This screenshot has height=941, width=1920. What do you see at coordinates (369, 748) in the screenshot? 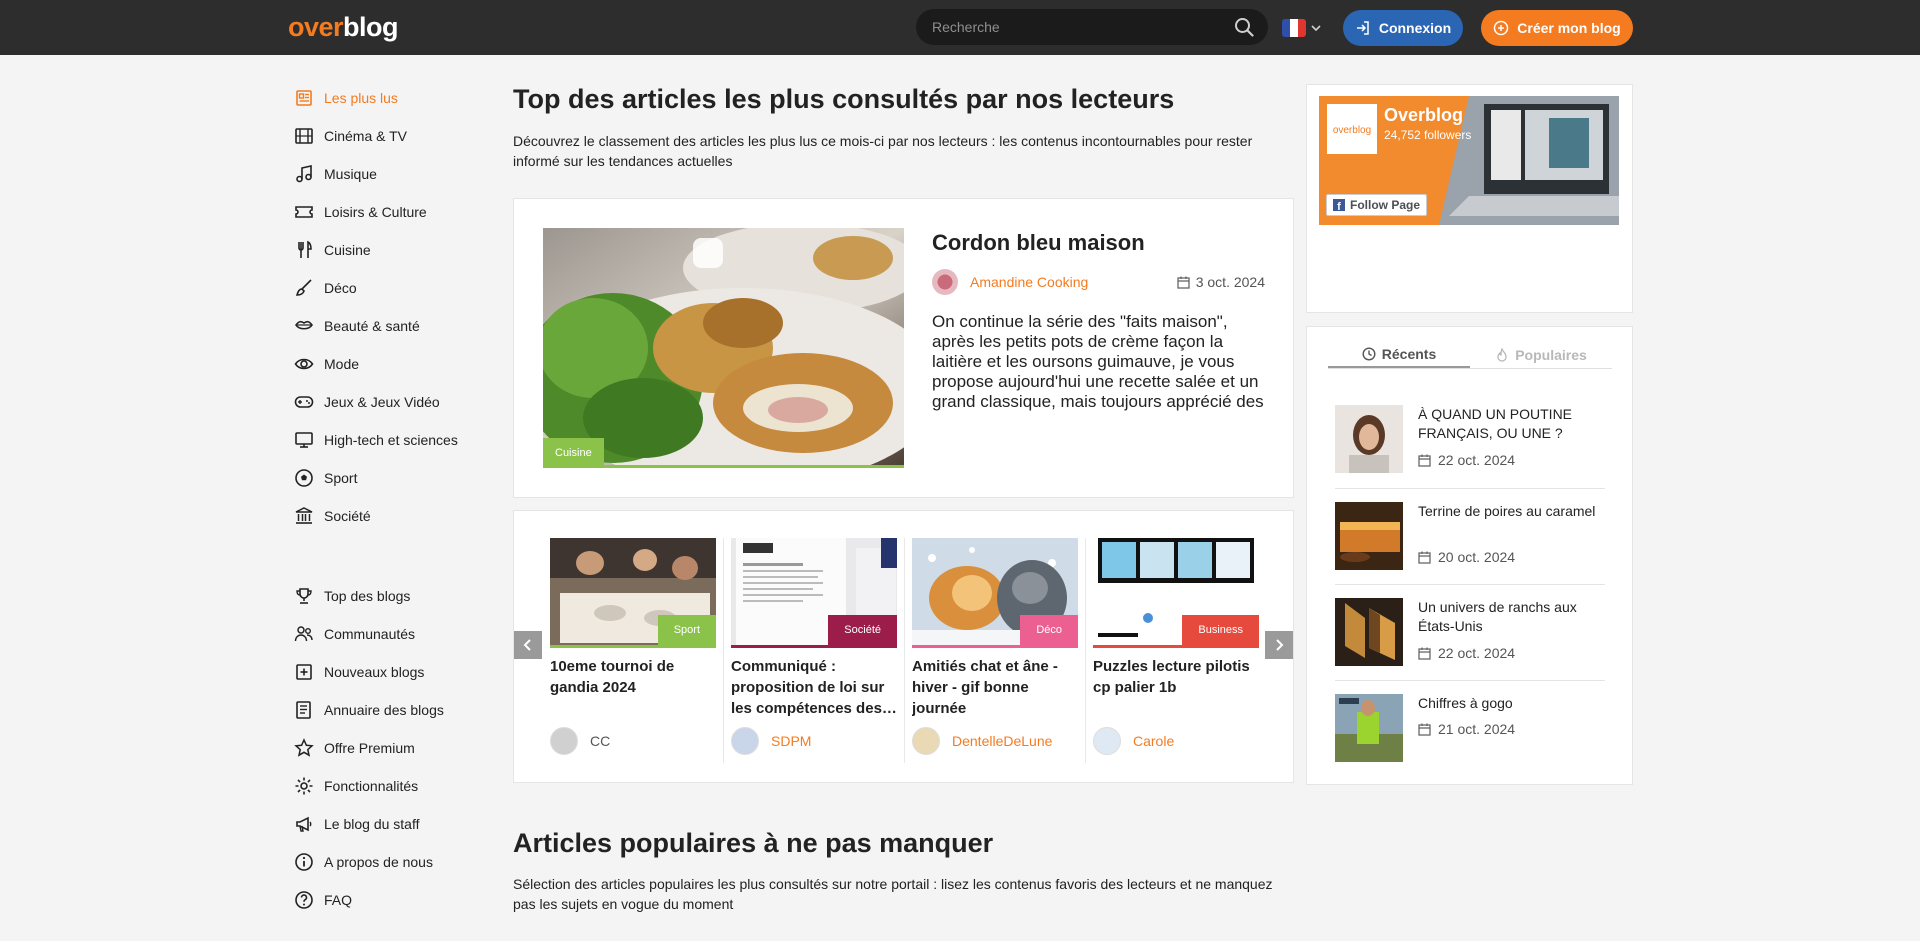
I see `sidebar-item-label: Offre Premium` at bounding box center [369, 748].